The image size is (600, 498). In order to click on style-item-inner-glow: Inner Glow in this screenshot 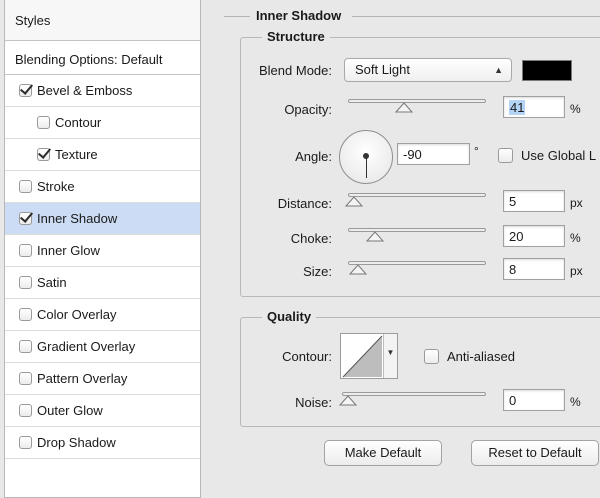, I will do `click(102, 251)`.